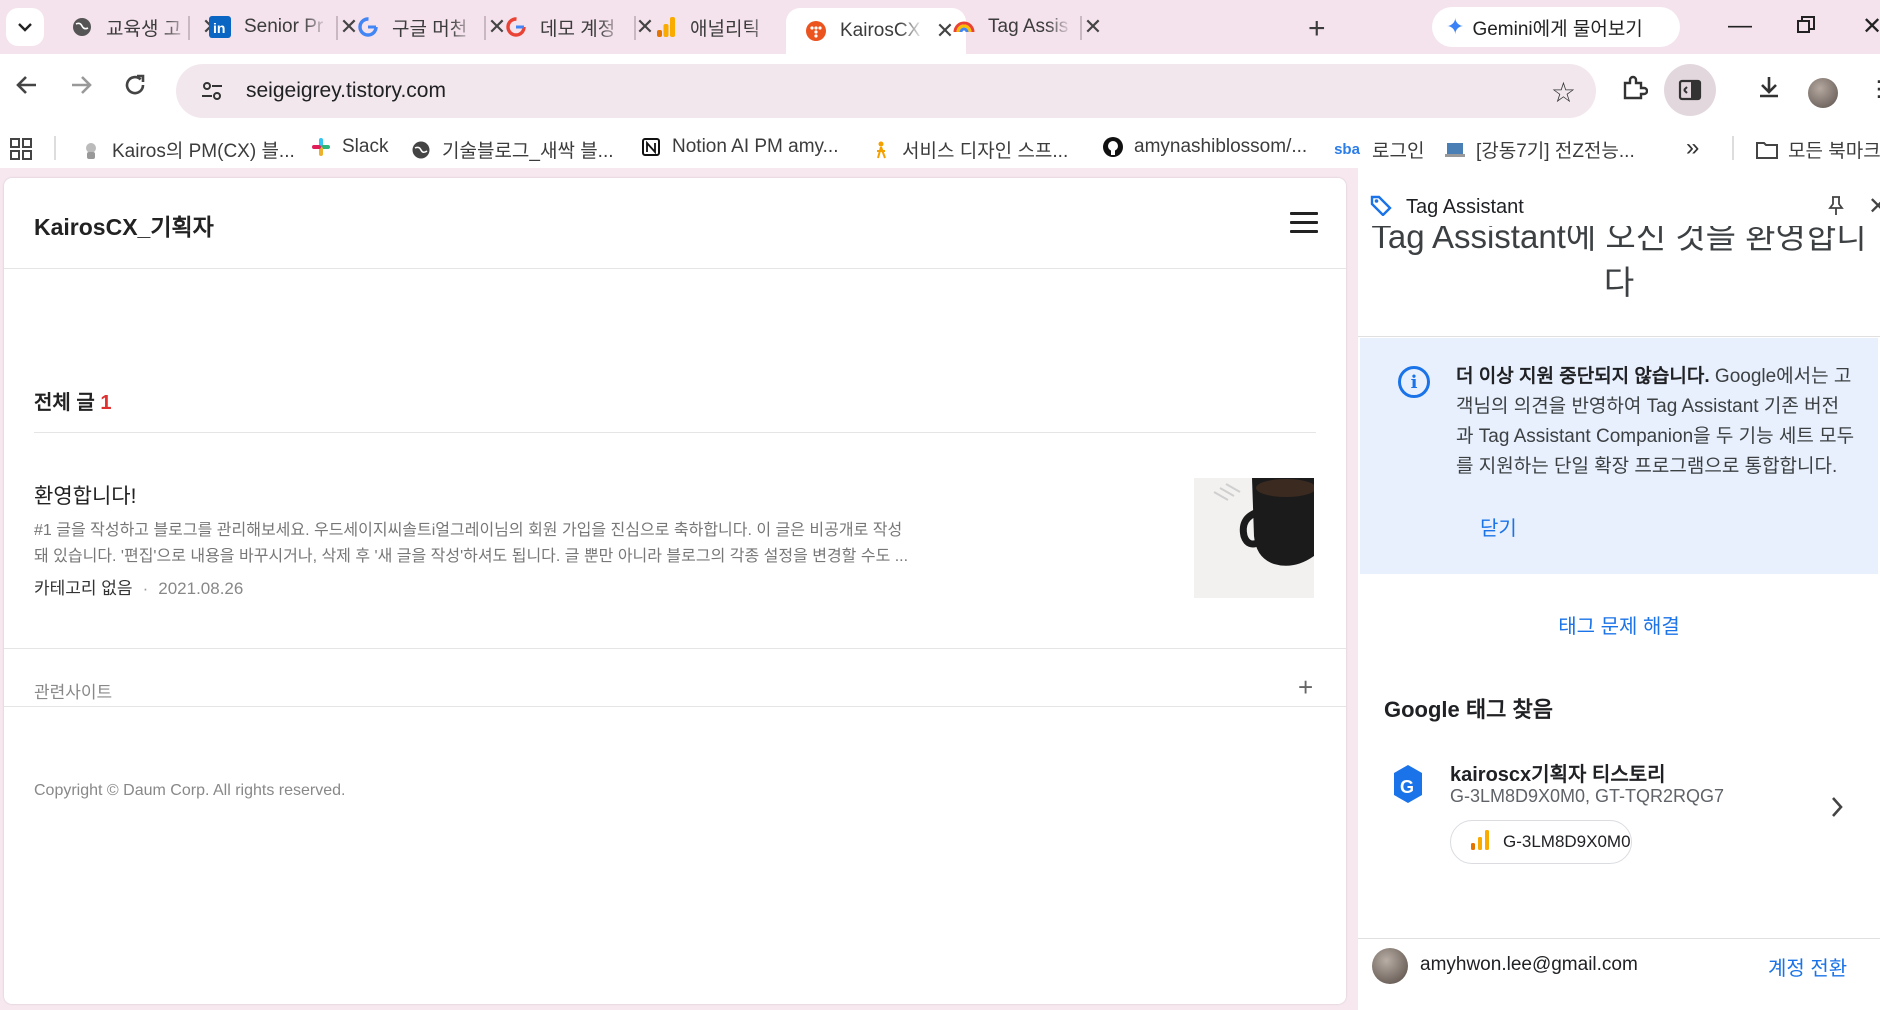 This screenshot has height=1010, width=1880. I want to click on related-sites-label: 관련사이트, so click(73, 690).